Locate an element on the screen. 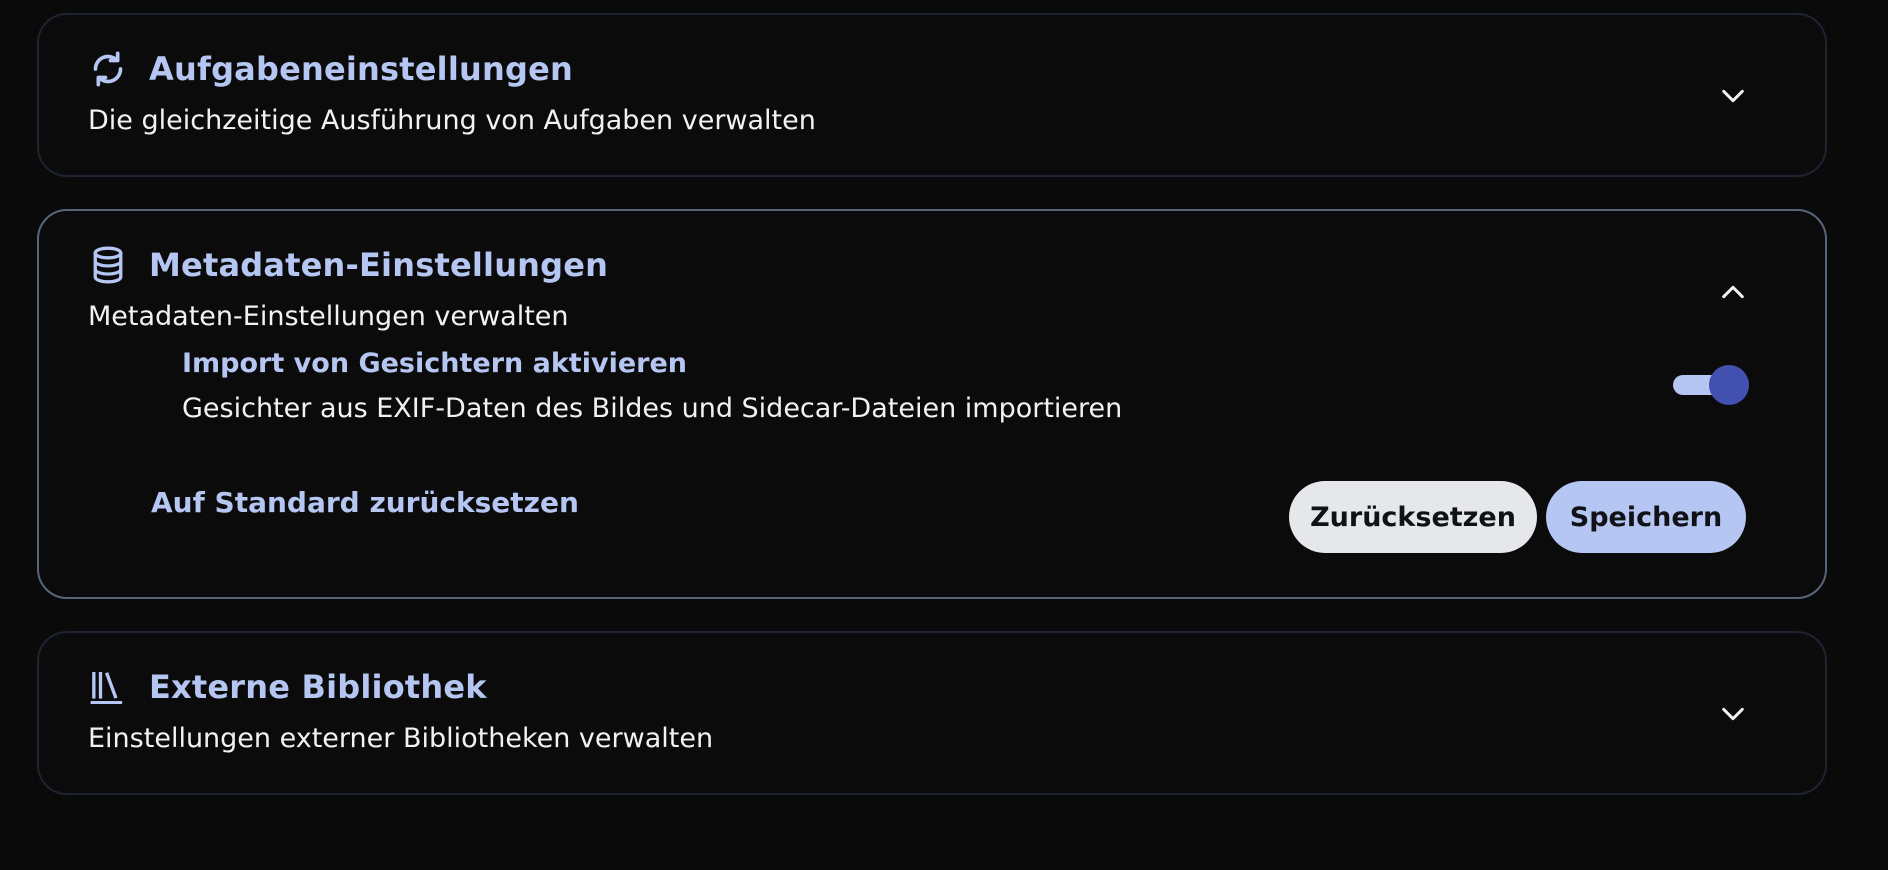 This screenshot has height=870, width=1888. section-title-row: Aufgabeneinstellungen is located at coordinates (330, 69).